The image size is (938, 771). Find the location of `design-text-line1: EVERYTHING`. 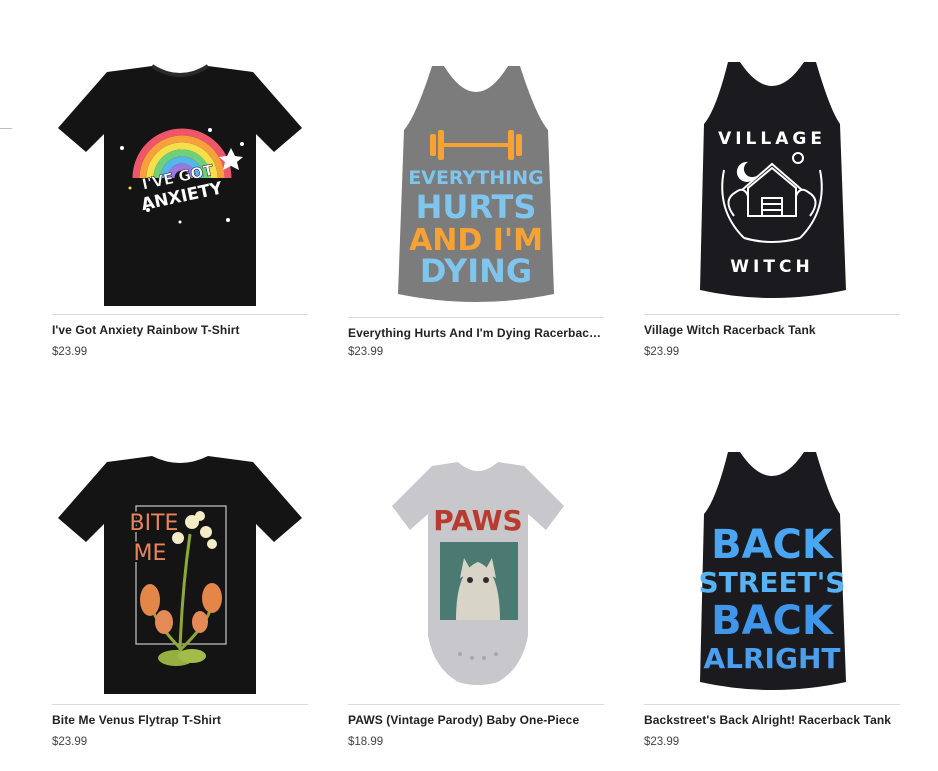

design-text-line1: EVERYTHING is located at coordinates (475, 178).